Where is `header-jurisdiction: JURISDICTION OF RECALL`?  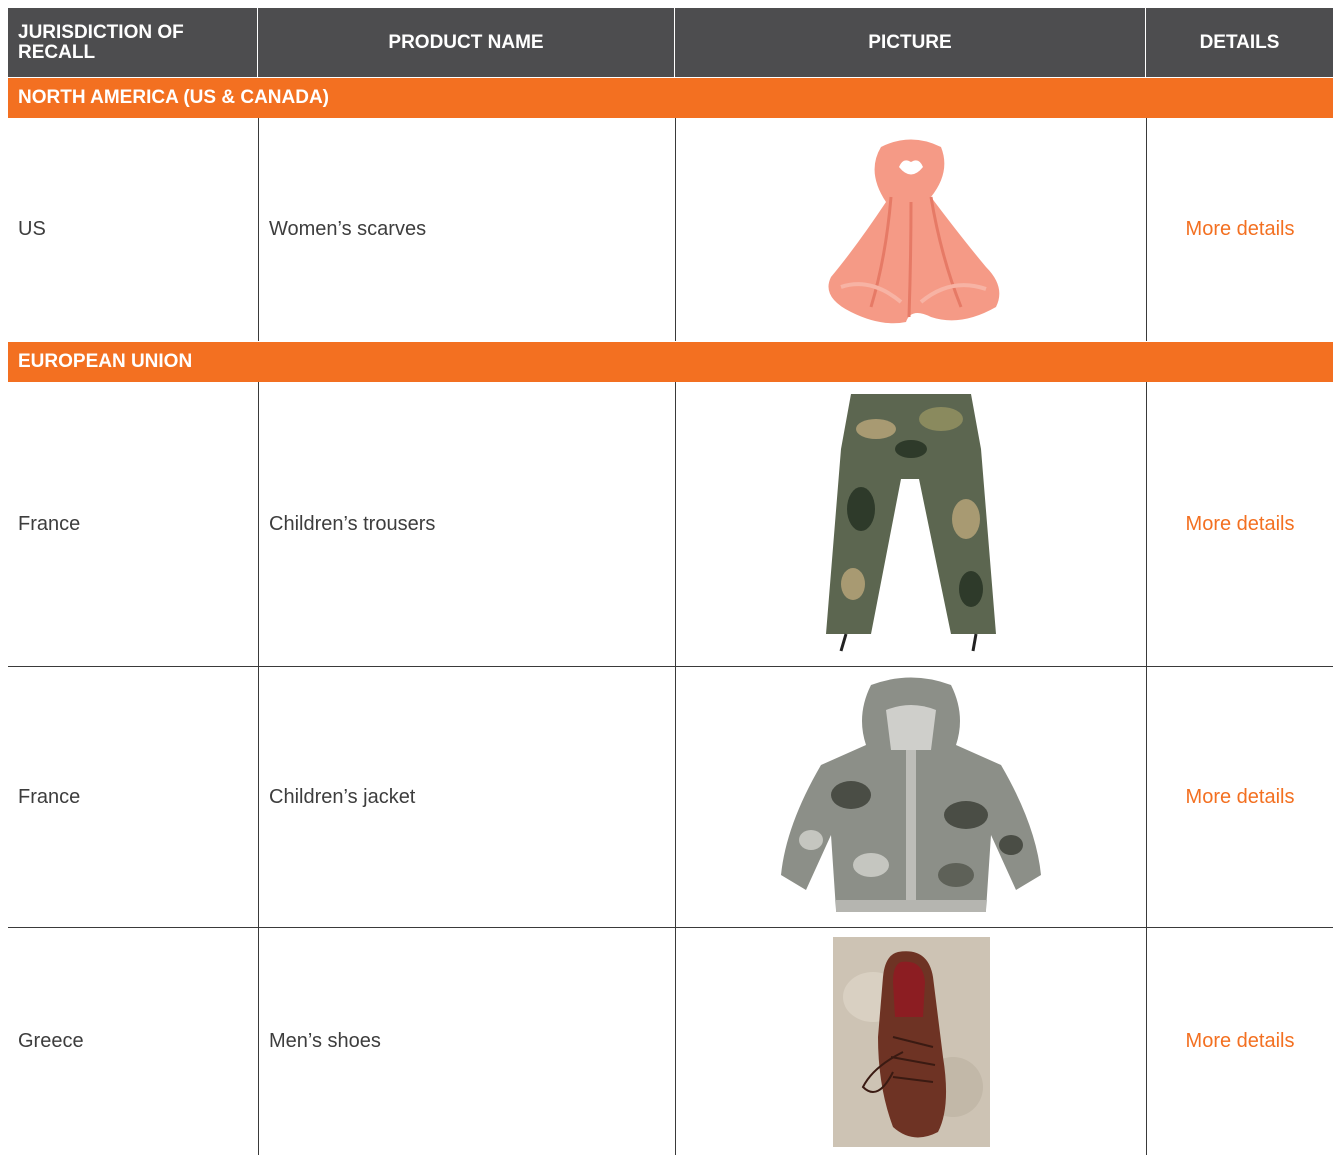
header-jurisdiction: JURISDICTION OF RECALL is located at coordinates (133, 42).